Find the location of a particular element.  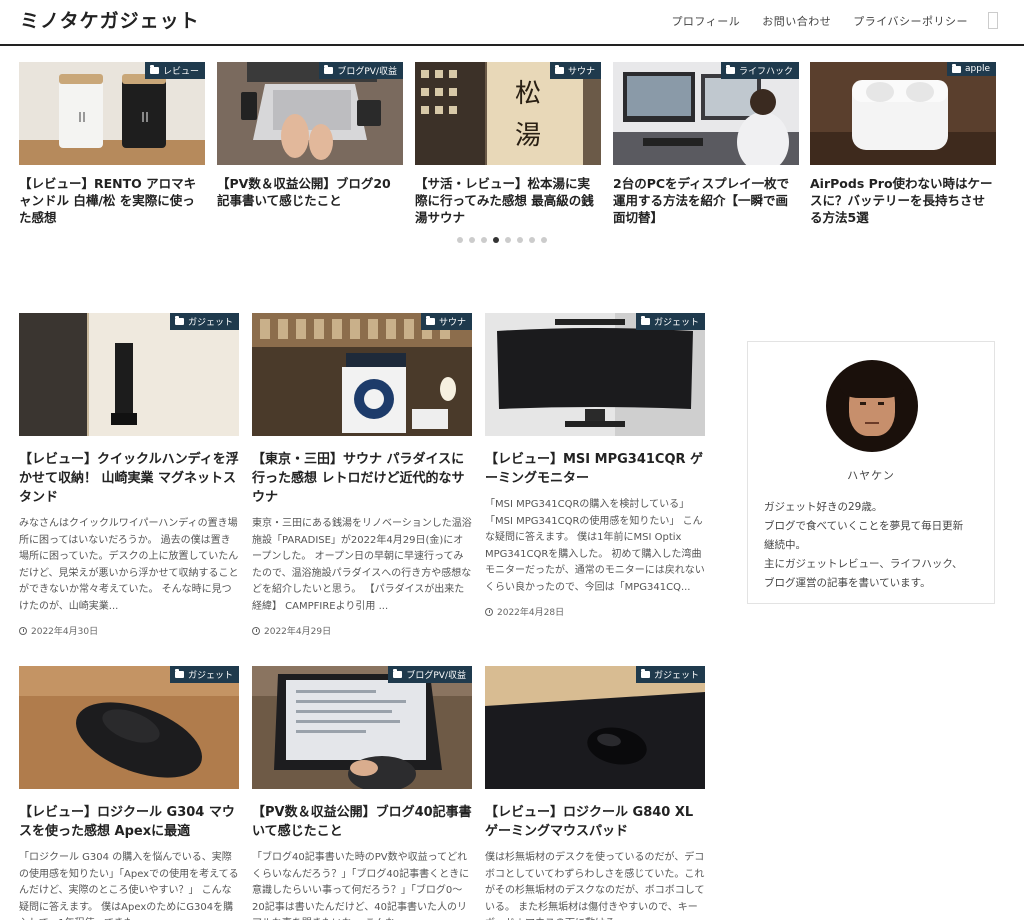

carousel-thumbnail: レビュー is located at coordinates (112, 113).